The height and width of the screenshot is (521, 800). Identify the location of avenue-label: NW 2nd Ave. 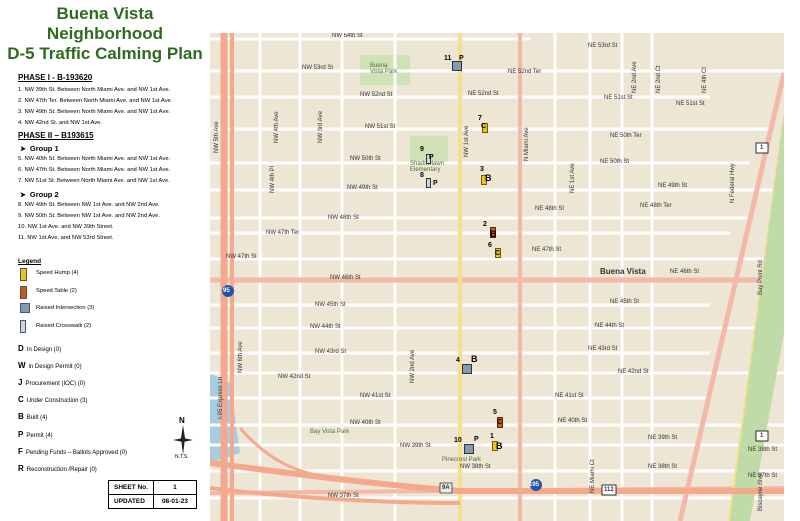
(413, 366).